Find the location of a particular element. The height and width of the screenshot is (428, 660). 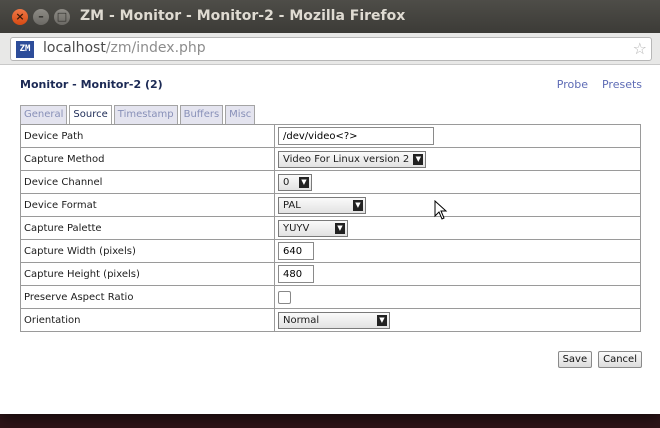

table-row: Device Path is located at coordinates (330, 136).